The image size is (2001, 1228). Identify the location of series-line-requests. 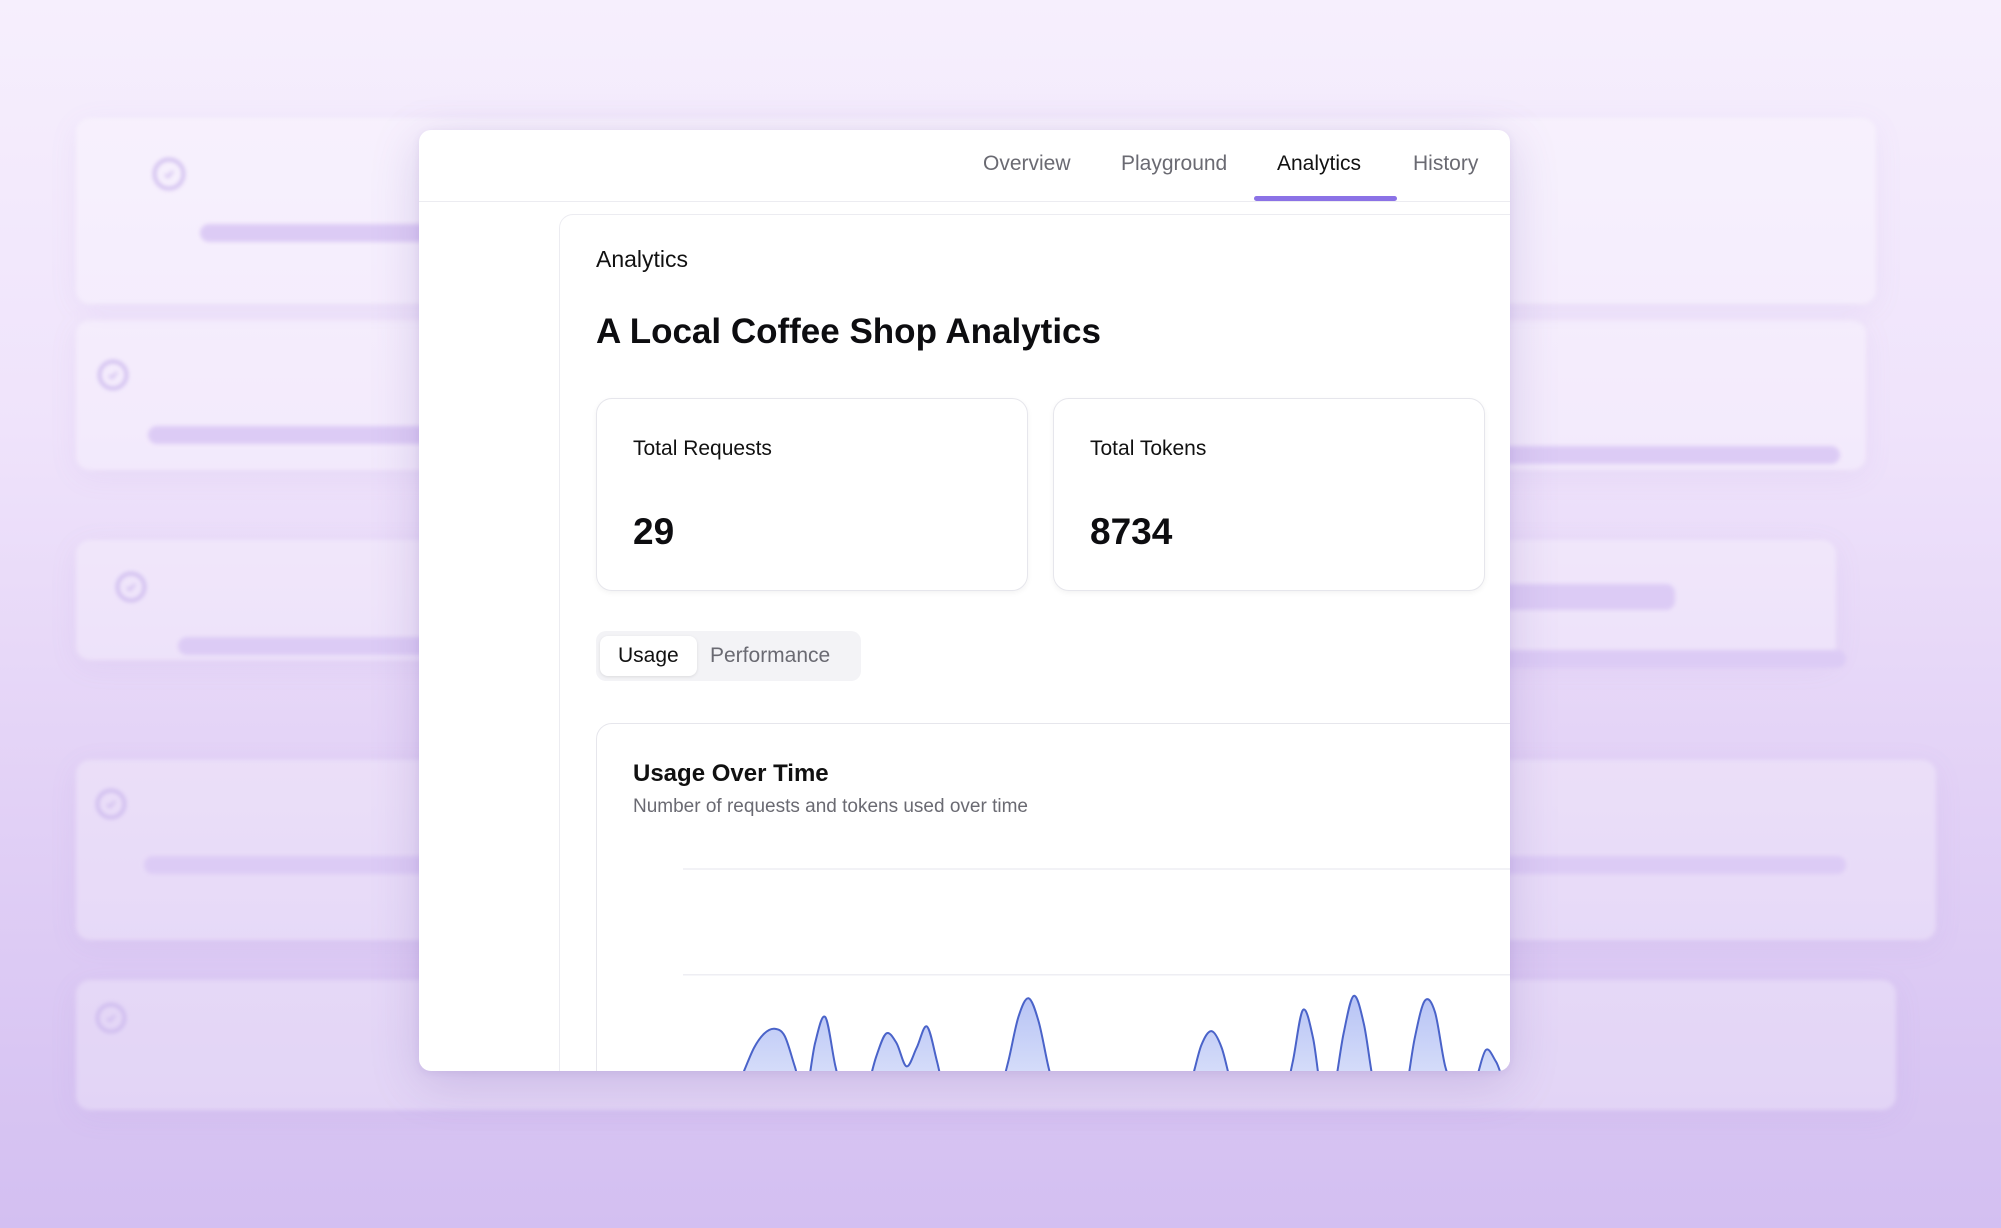
(1096, 1066).